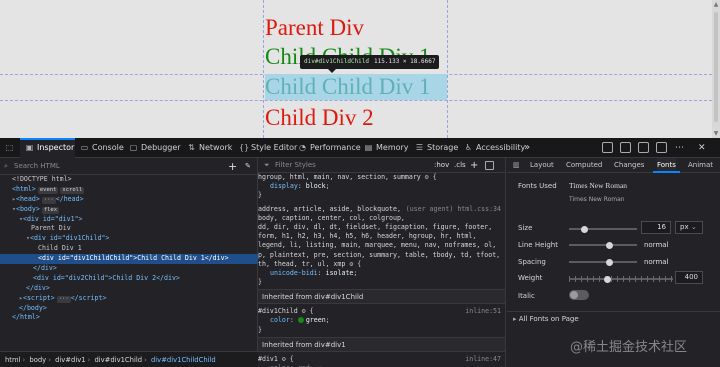  What do you see at coordinates (129, 180) in the screenshot?
I see `tree-node-doctype: <!DOCTYPE html>` at bounding box center [129, 180].